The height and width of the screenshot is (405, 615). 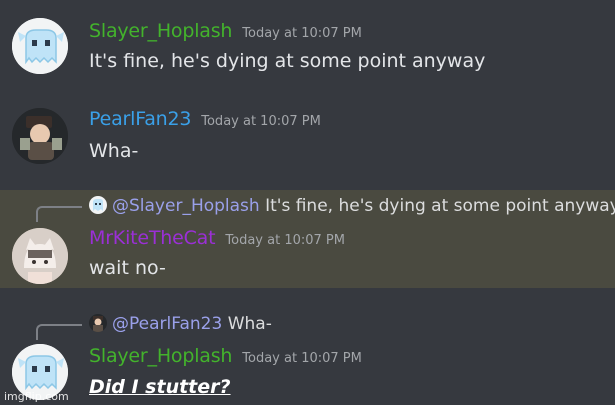 I want to click on avatar-mrkite, so click(x=40, y=256).